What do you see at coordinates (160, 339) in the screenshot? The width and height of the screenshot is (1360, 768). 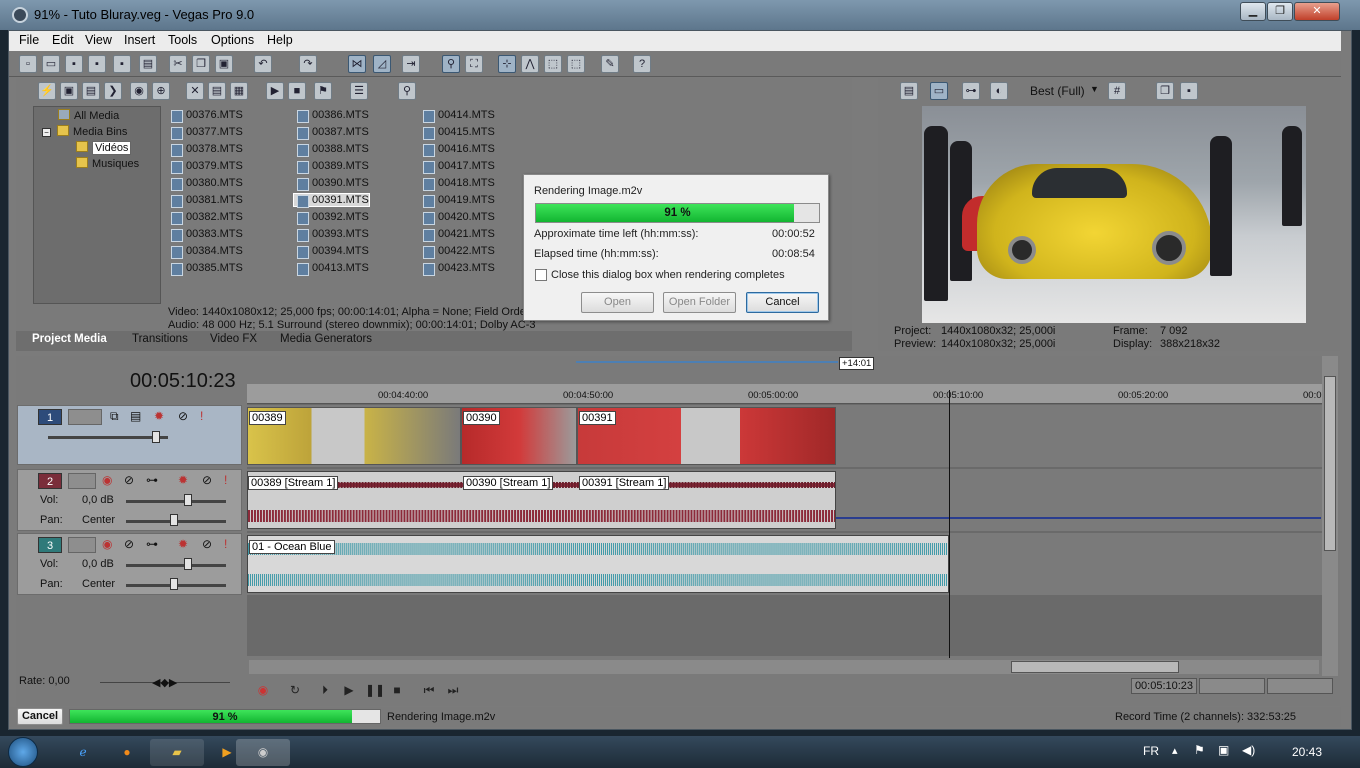 I see `tab-transitions: Transitions` at bounding box center [160, 339].